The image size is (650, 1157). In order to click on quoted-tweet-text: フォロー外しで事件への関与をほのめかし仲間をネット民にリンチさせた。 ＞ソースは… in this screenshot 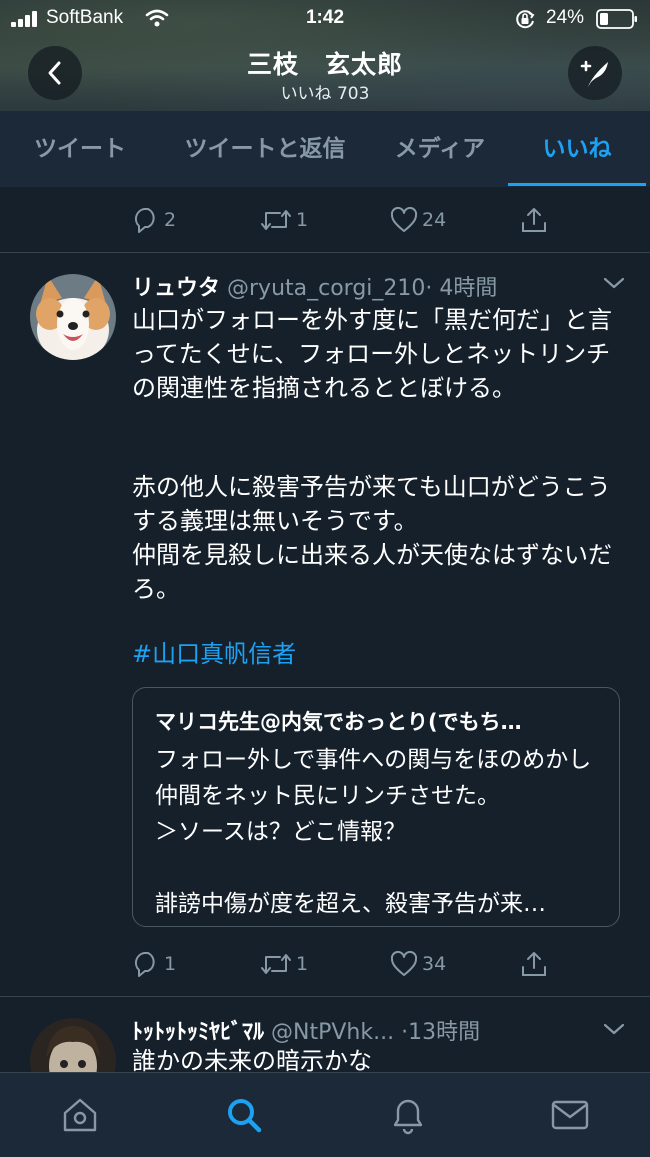, I will do `click(373, 832)`.